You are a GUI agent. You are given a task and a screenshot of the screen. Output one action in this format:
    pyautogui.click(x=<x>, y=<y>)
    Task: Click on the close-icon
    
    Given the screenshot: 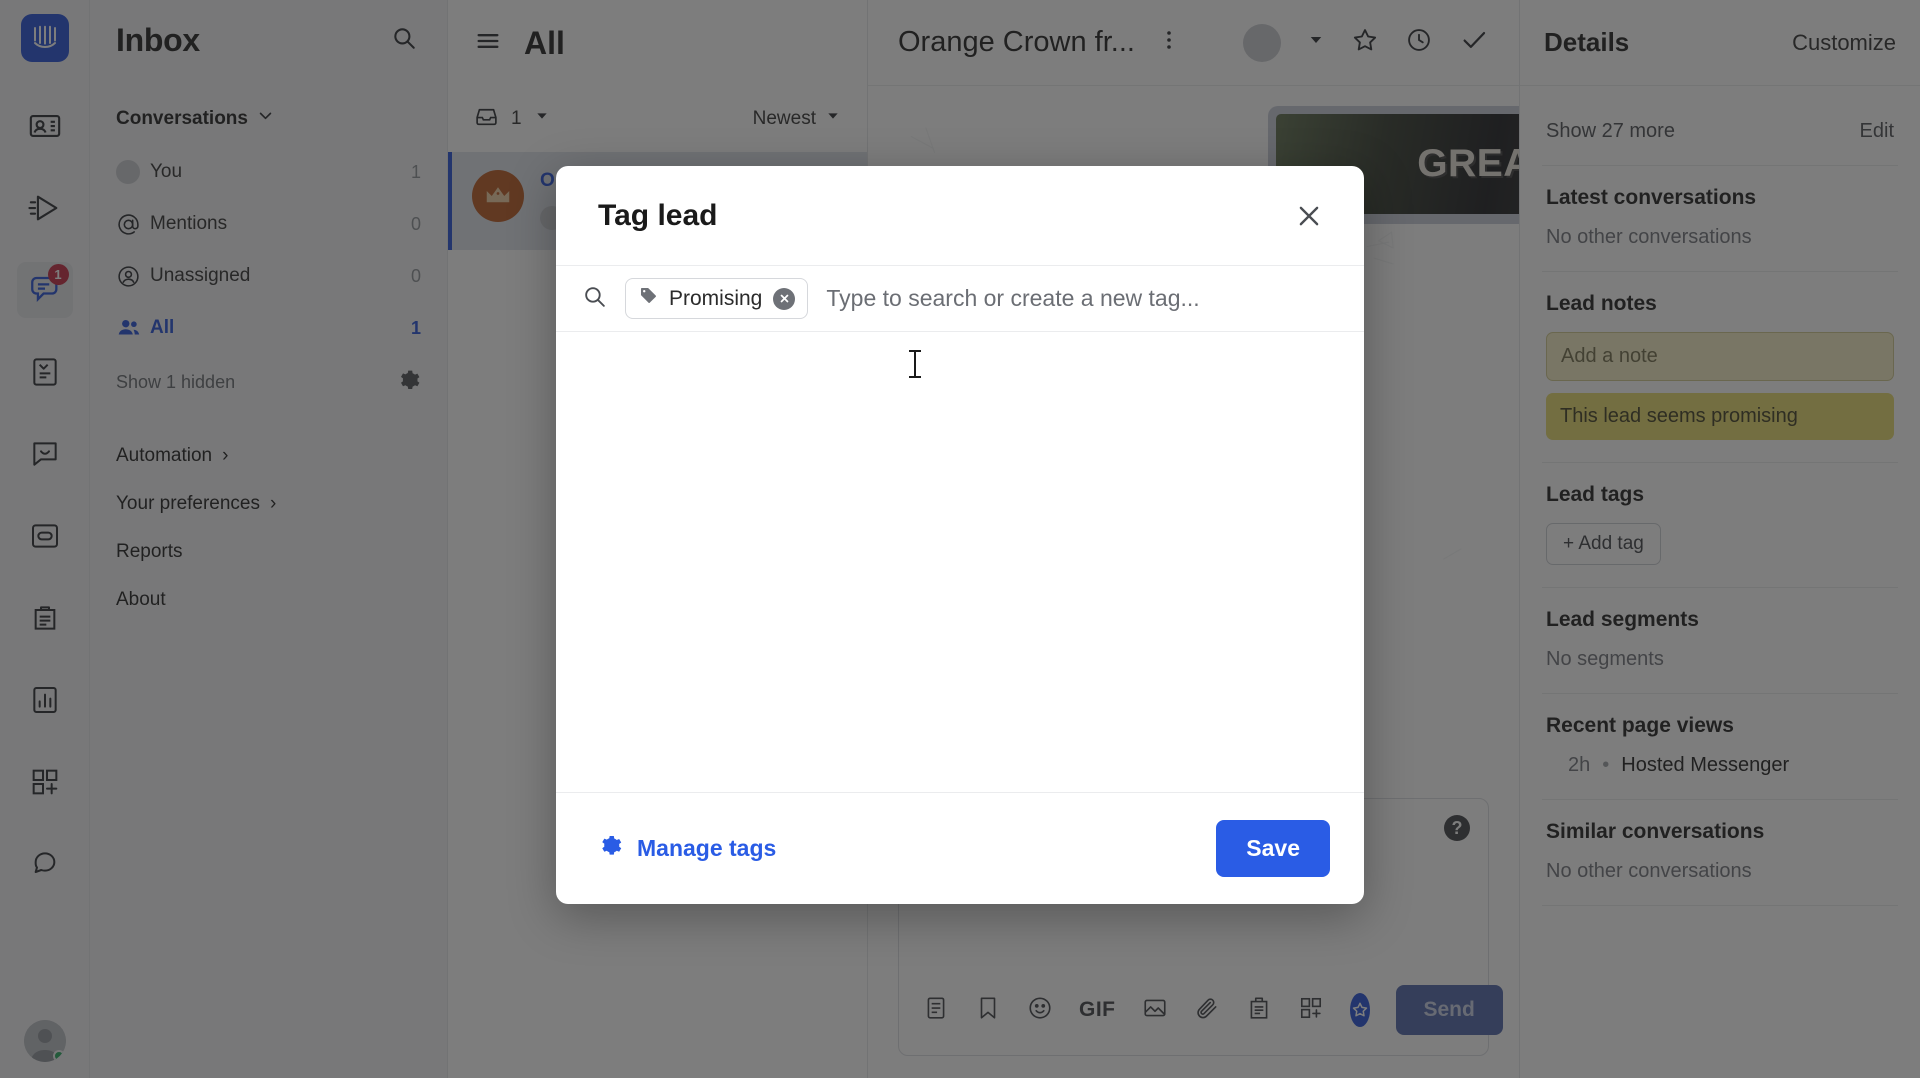 What is the action you would take?
    pyautogui.click(x=1309, y=216)
    